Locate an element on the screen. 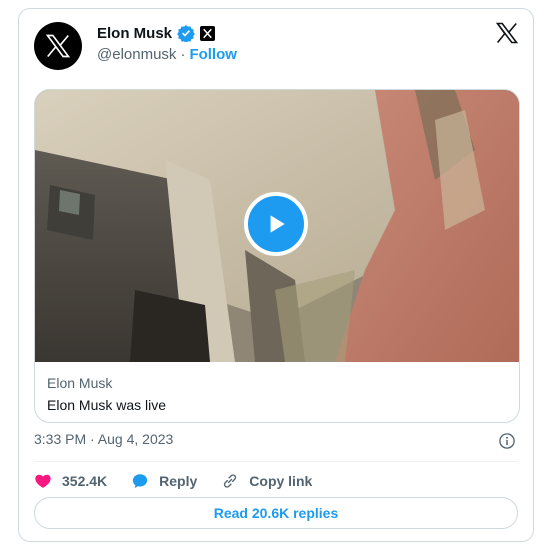 This screenshot has height=559, width=553. link-icon is located at coordinates (230, 481).